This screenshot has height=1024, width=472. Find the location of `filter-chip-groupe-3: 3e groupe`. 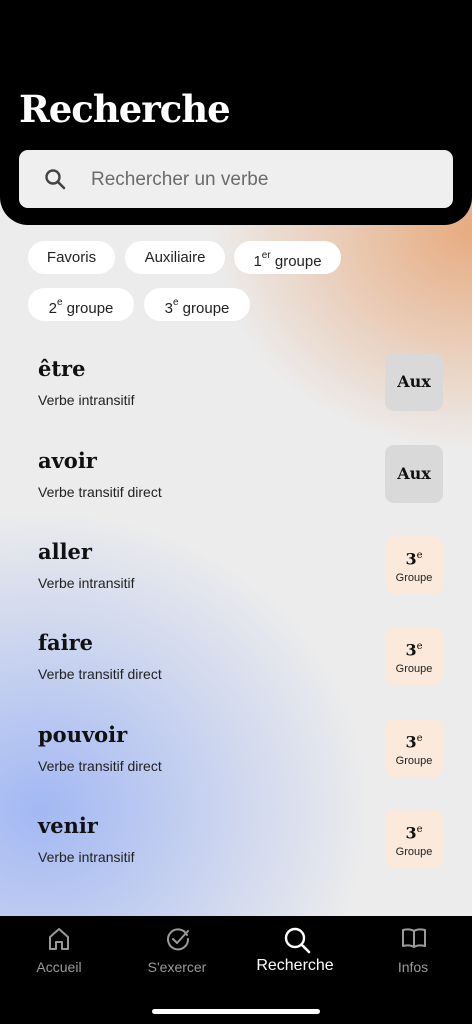

filter-chip-groupe-3: 3e groupe is located at coordinates (197, 304).